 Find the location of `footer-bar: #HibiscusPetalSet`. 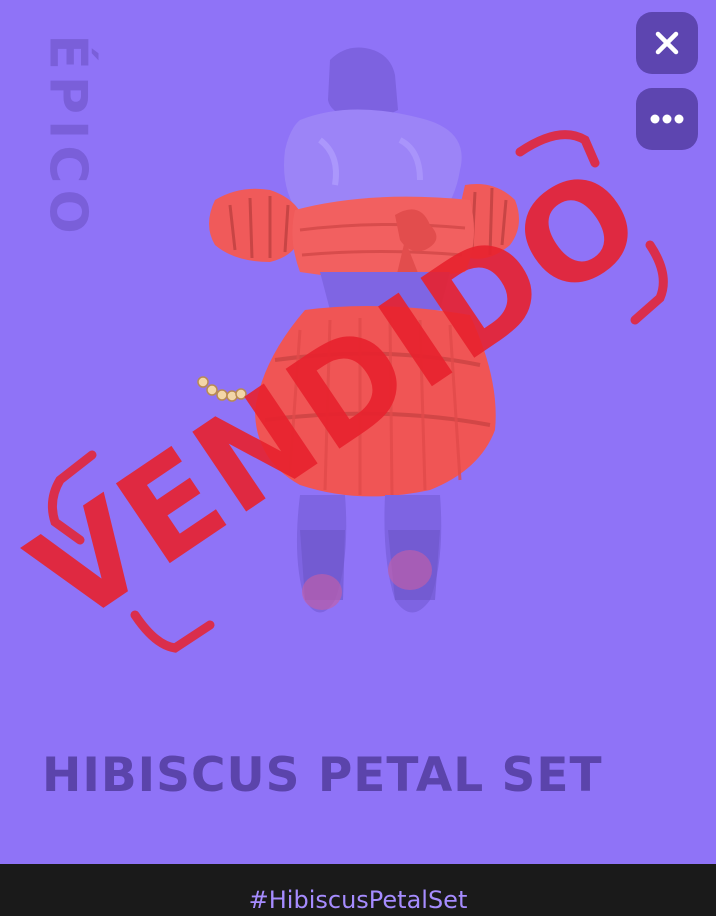

footer-bar: #HibiscusPetalSet is located at coordinates (358, 890).